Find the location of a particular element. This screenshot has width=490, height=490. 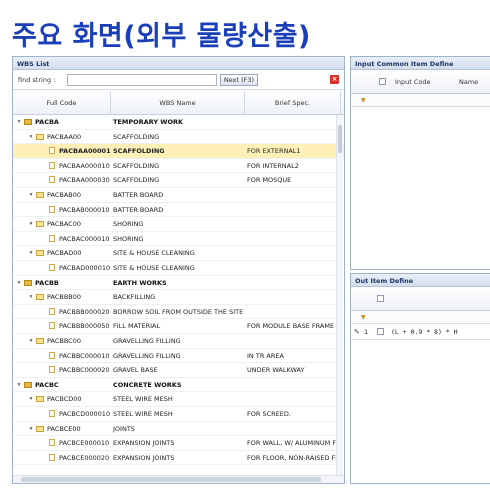

wbs-name-cell: FILL MATERIAL is located at coordinates (137, 326).